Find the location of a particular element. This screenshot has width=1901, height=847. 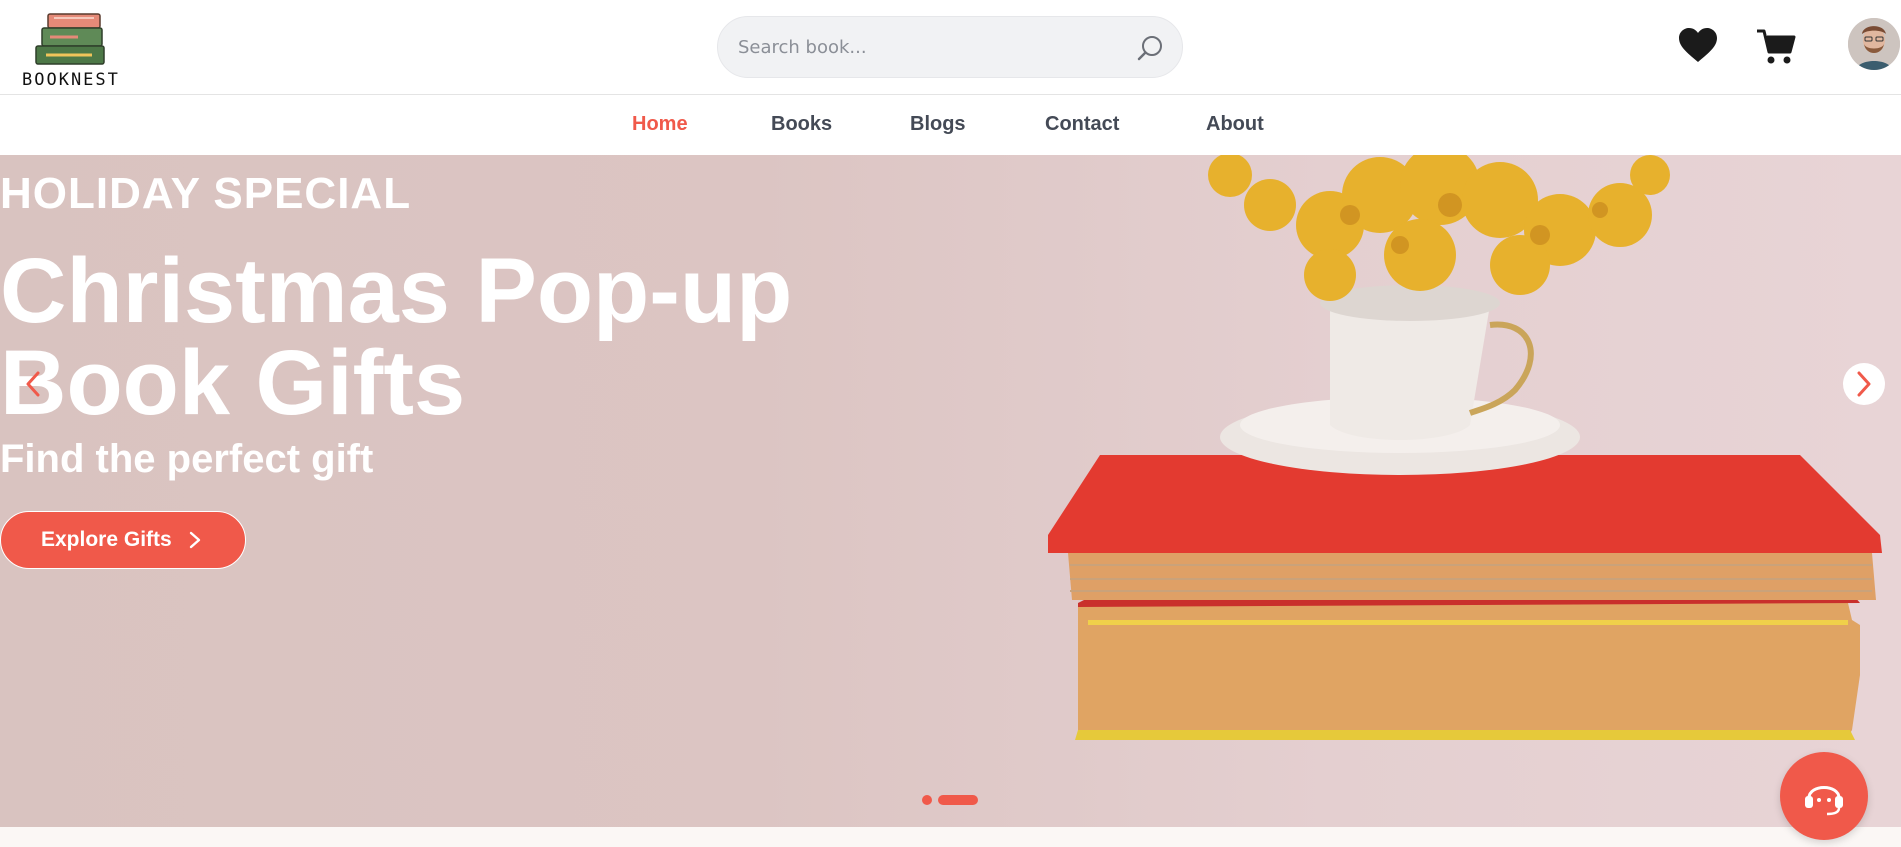

headset-icon is located at coordinates (1824, 801).